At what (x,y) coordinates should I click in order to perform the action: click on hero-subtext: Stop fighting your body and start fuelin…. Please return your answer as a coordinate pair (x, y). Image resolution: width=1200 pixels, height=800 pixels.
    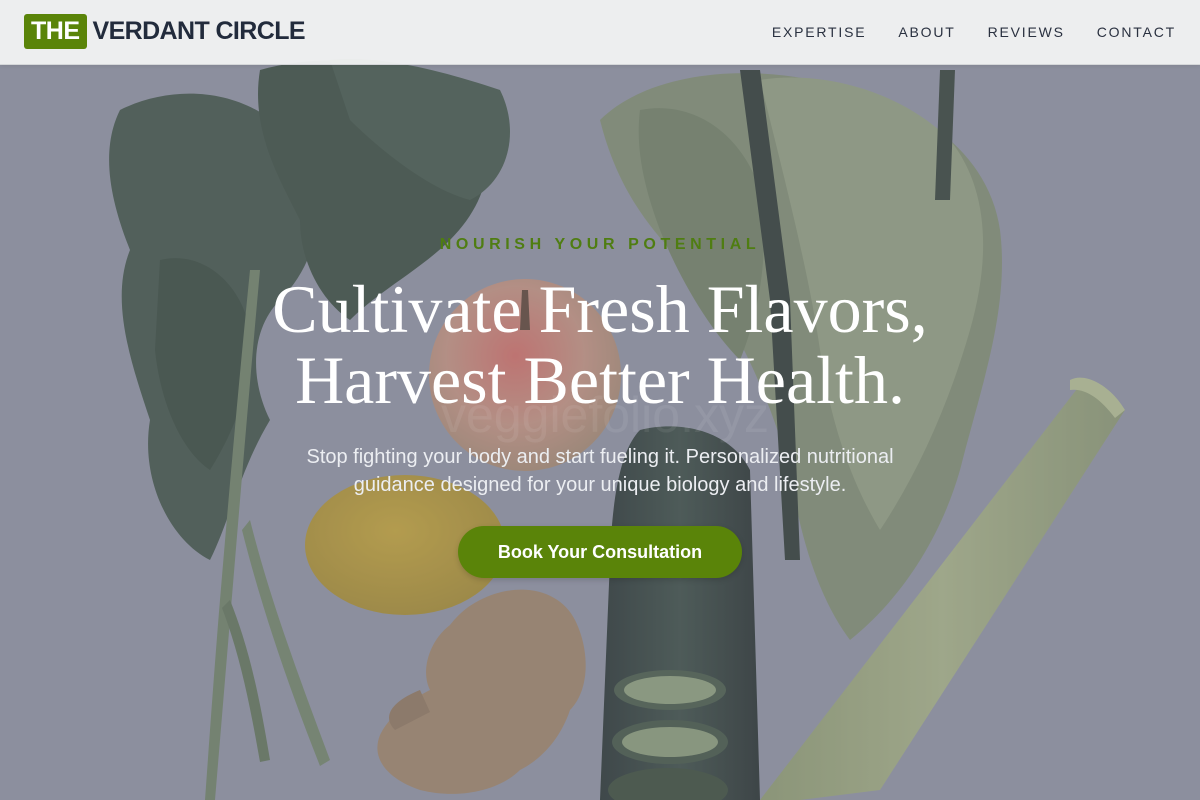
    Looking at the image, I should click on (600, 471).